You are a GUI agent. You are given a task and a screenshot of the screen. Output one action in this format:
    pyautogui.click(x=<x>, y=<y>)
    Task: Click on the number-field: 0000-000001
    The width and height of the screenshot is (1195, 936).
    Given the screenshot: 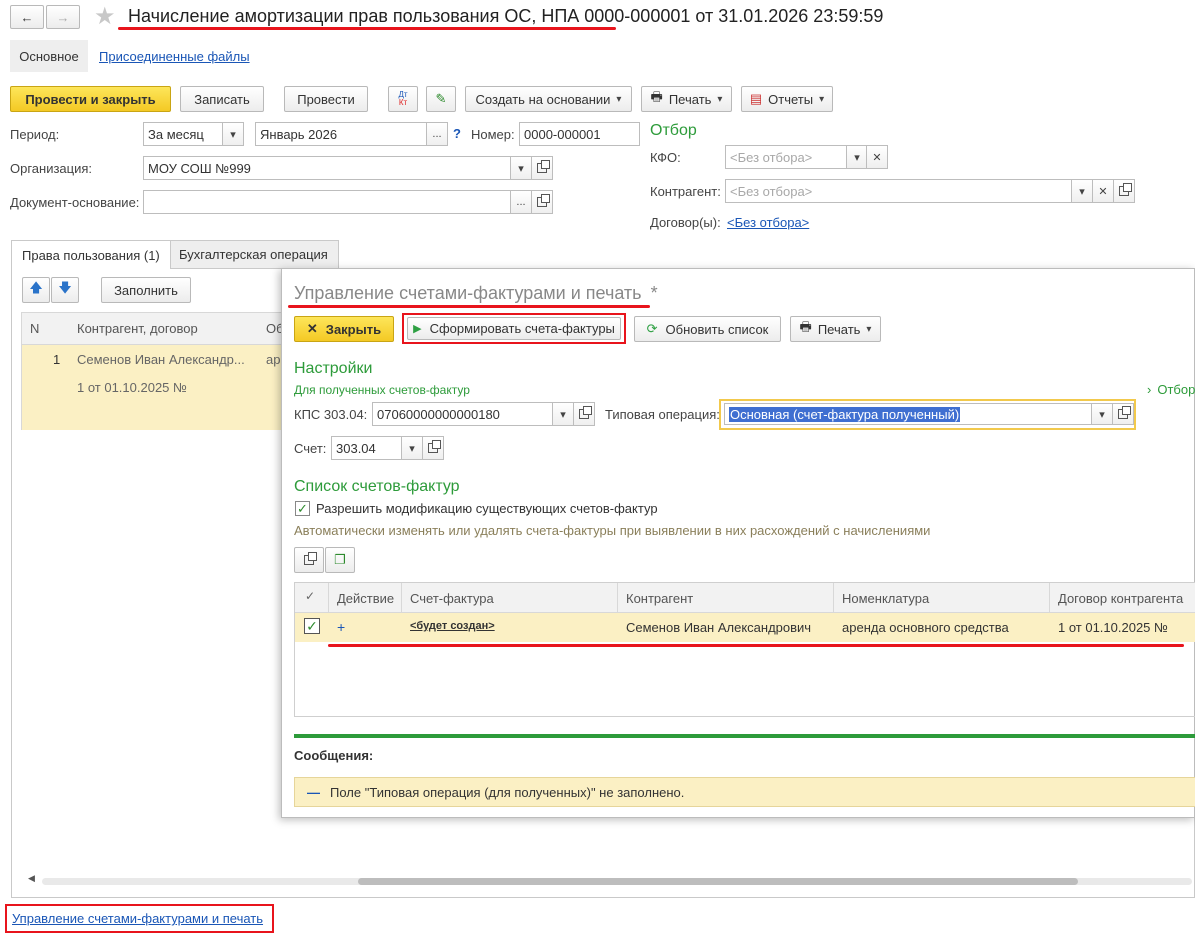 What is the action you would take?
    pyautogui.click(x=579, y=134)
    